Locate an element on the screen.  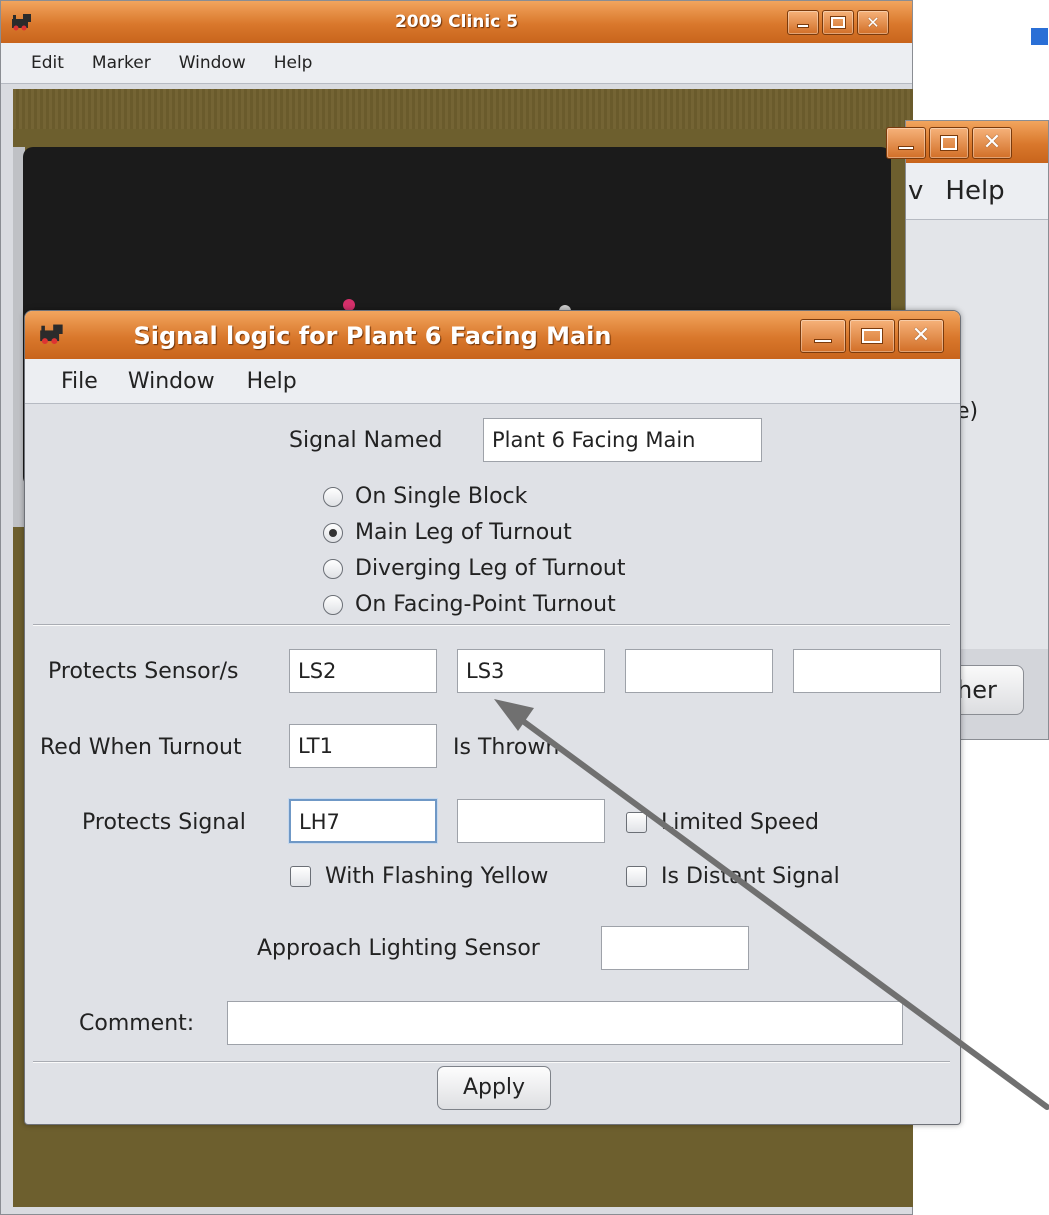
radio-label: On Single Block is located at coordinates (441, 496).